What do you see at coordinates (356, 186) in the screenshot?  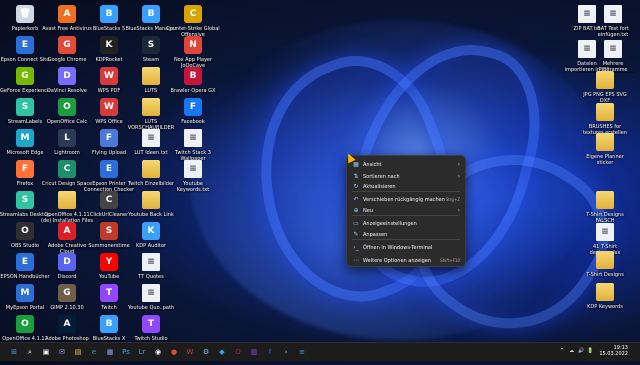 I see `refresh-icon: ↻` at bounding box center [356, 186].